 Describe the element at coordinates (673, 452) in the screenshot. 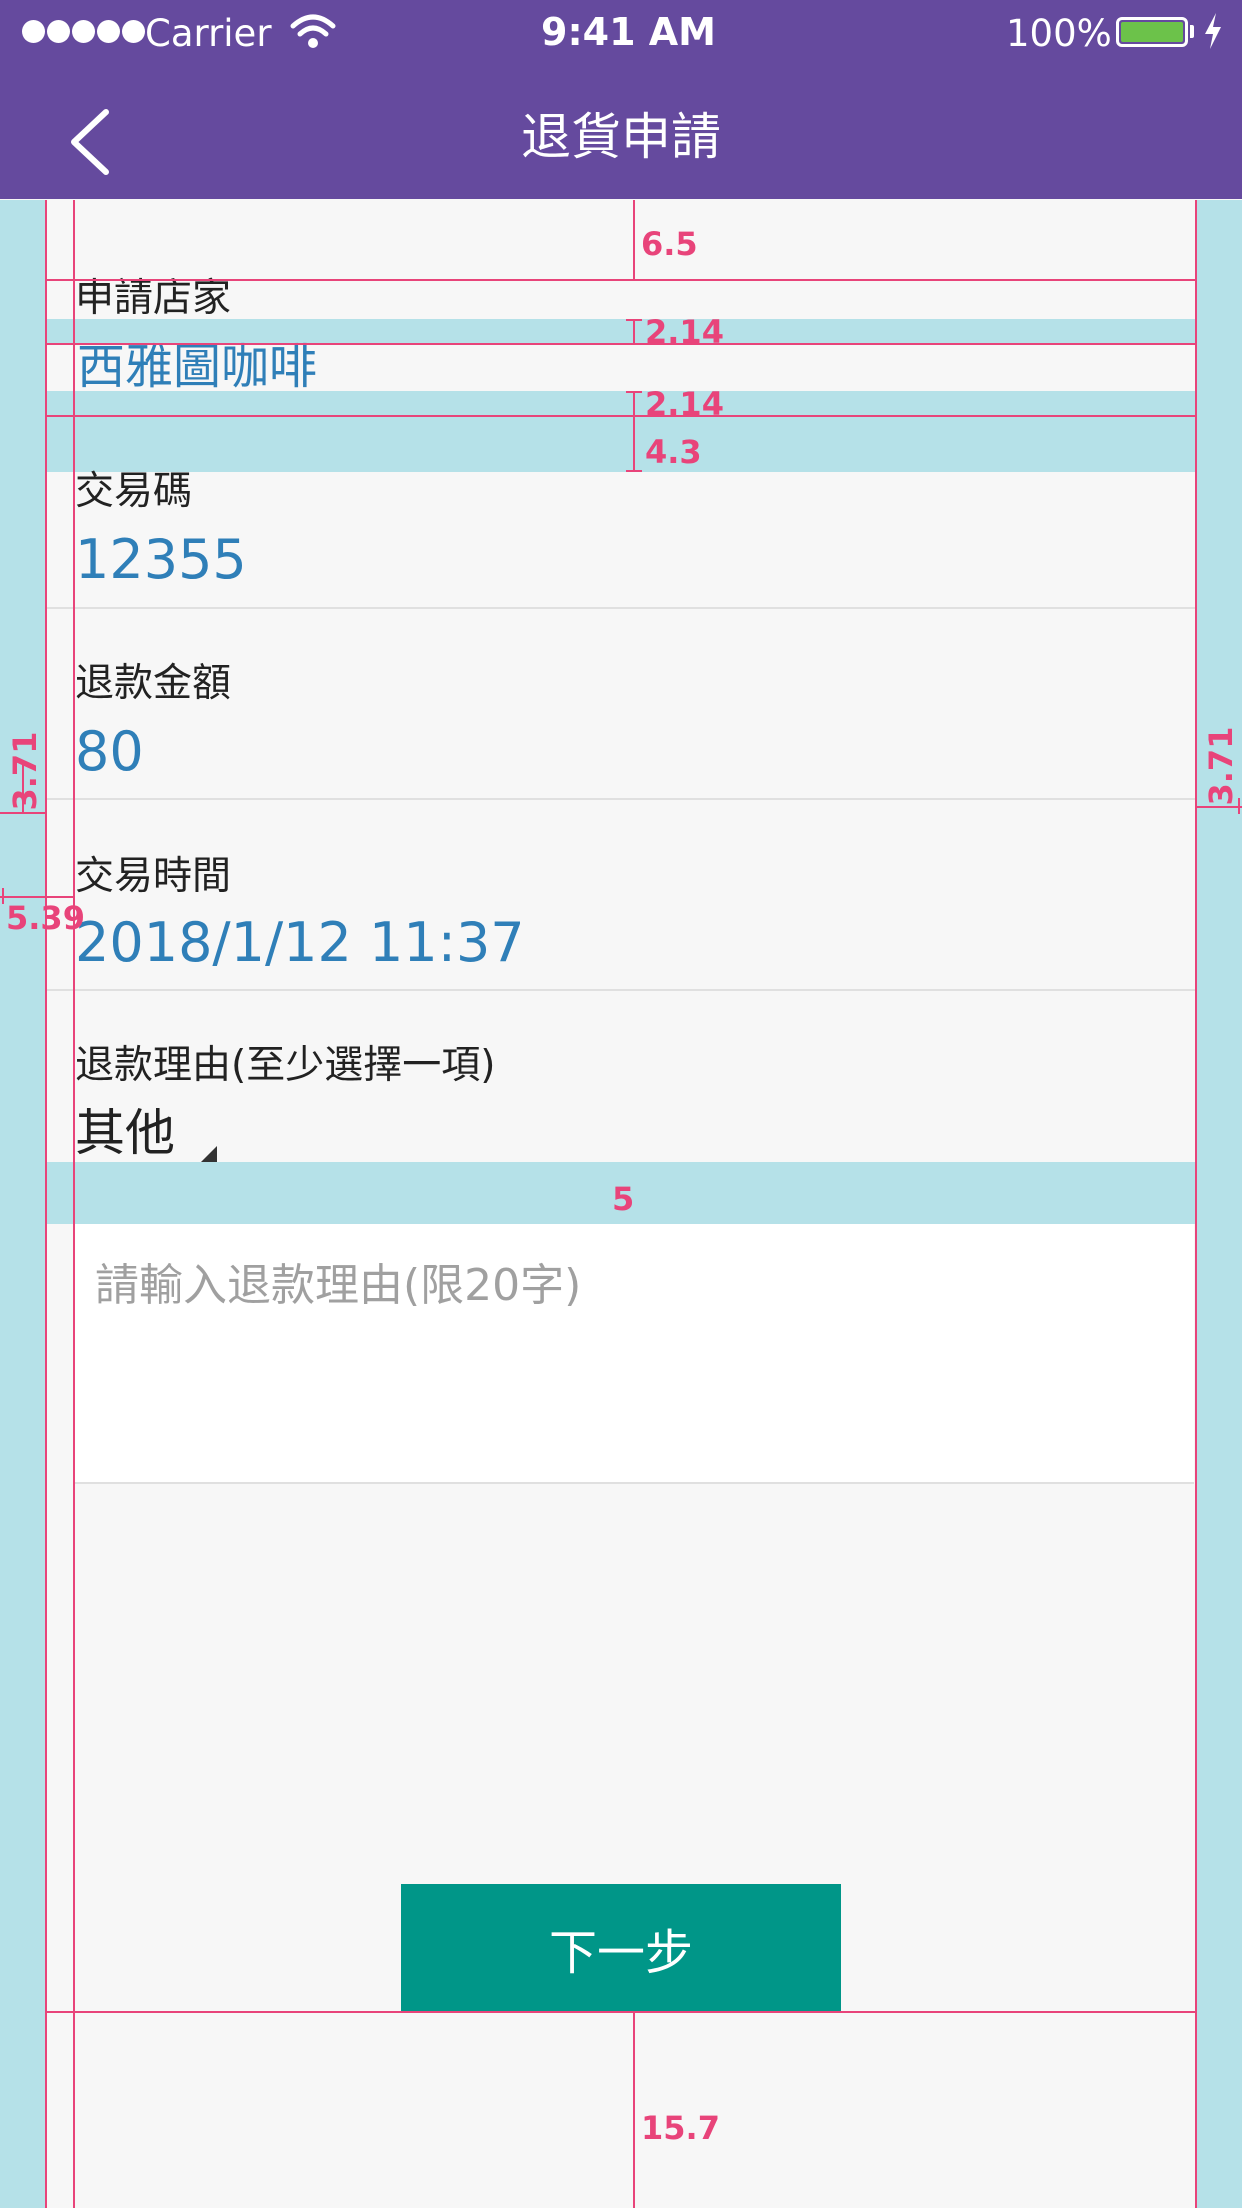

I see `annotation-section-gap: 4.3` at that location.